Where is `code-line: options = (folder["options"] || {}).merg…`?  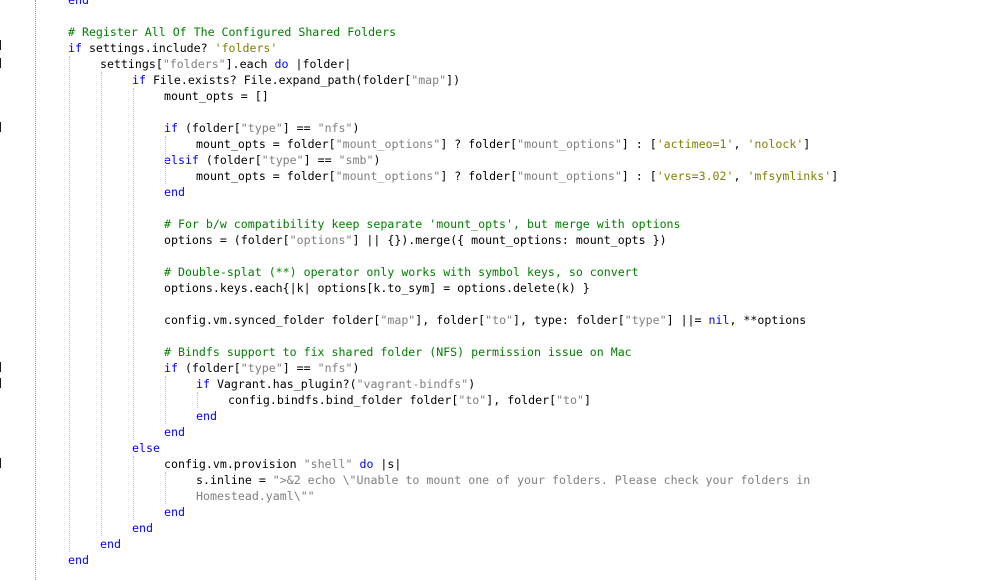 code-line: options = (folder["options"] || {}).merg… is located at coordinates (415, 240).